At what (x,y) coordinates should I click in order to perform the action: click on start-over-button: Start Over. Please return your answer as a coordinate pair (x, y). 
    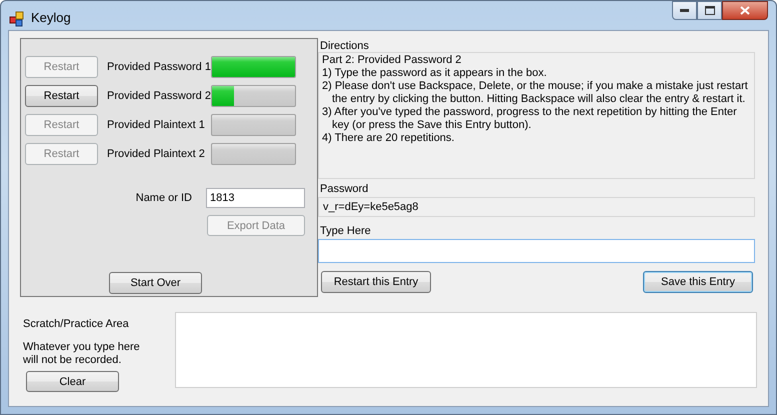
    Looking at the image, I should click on (155, 283).